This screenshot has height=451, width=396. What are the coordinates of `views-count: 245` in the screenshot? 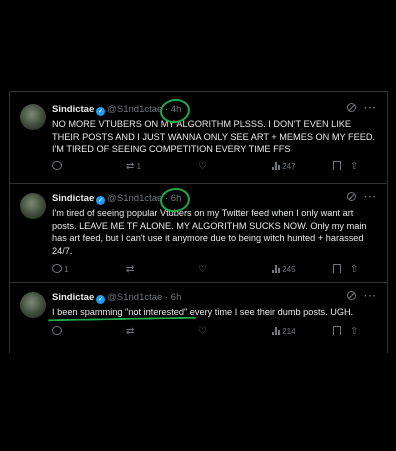 It's located at (289, 269).